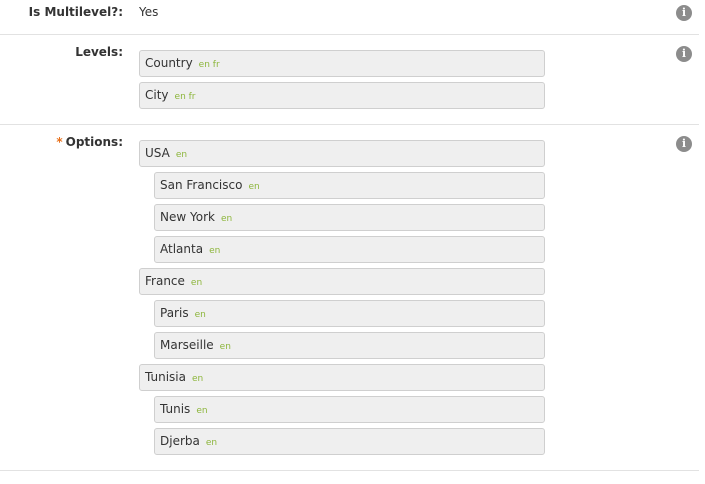 The height and width of the screenshot is (484, 705). Describe the element at coordinates (187, 217) in the screenshot. I see `option-name: New York` at that location.